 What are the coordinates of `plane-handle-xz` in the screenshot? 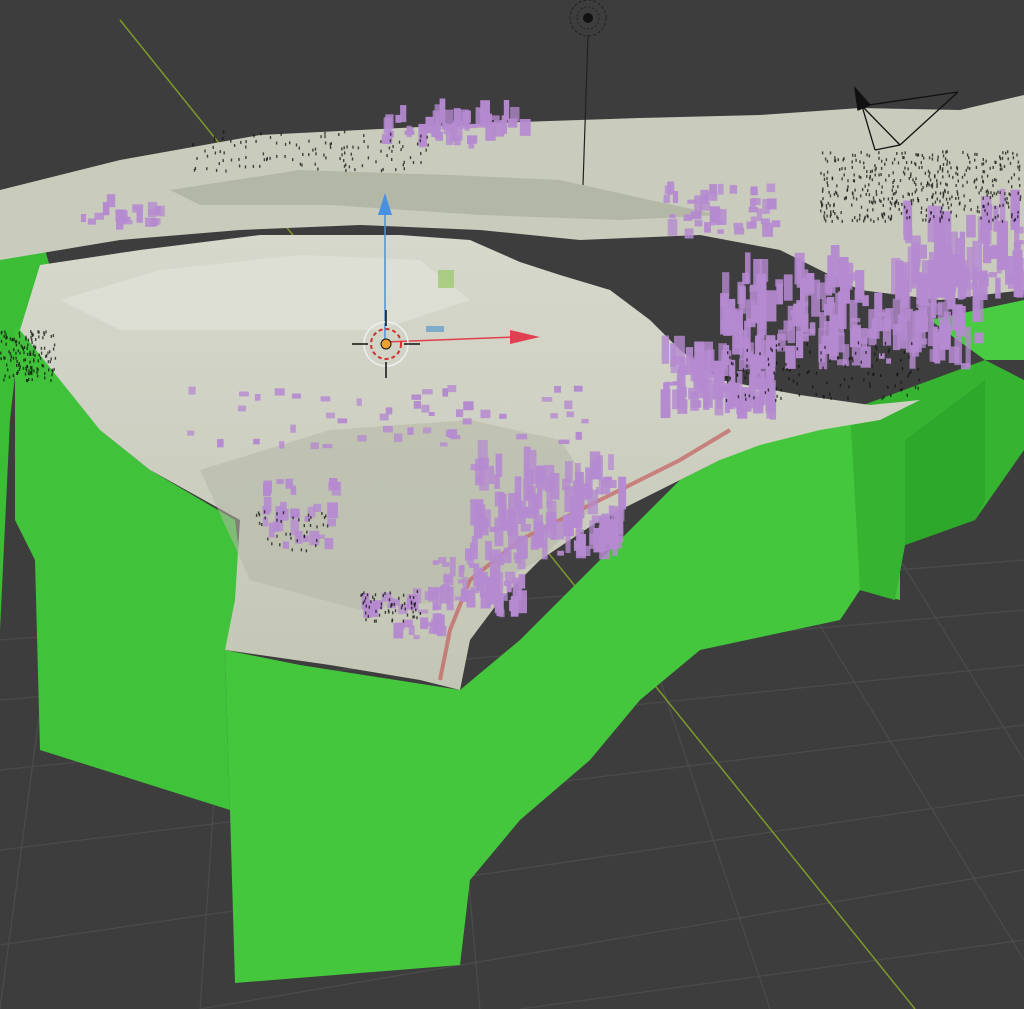 It's located at (446, 279).